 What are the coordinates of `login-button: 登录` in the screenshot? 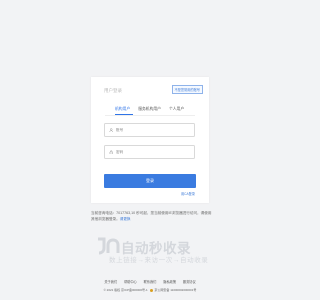 It's located at (150, 181).